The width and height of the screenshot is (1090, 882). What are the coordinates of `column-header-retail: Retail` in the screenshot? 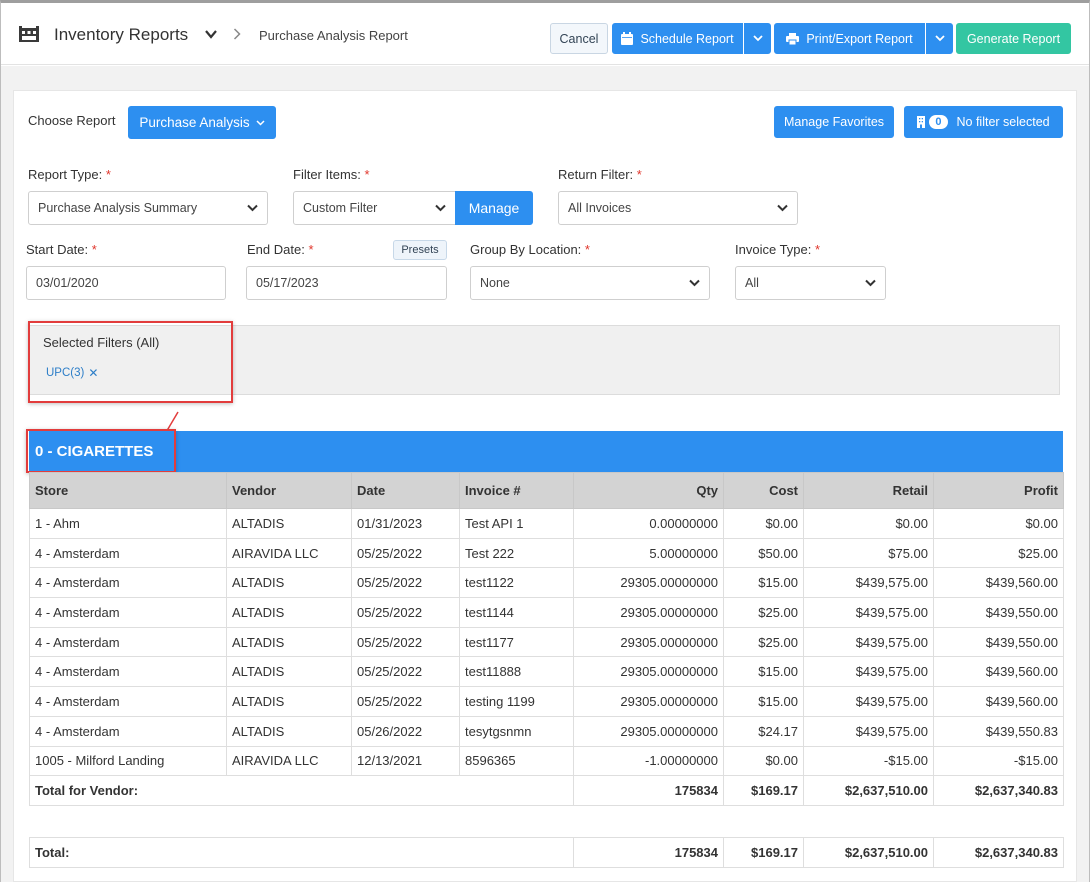 It's located at (868, 490).